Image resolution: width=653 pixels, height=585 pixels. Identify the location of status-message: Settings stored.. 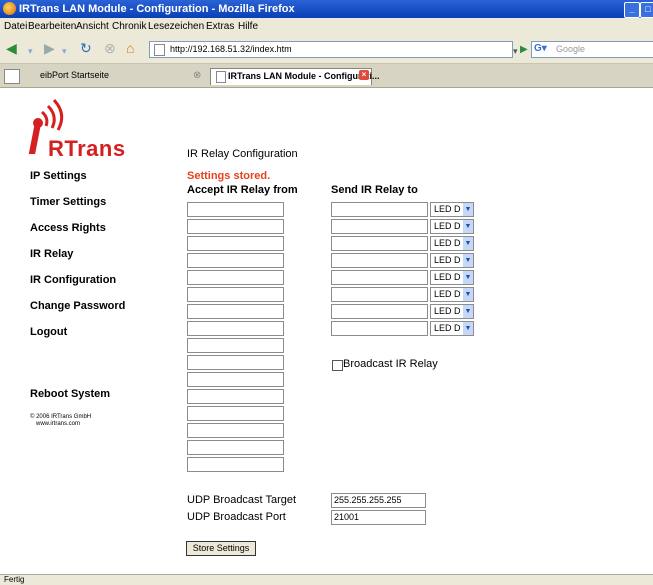
(229, 176).